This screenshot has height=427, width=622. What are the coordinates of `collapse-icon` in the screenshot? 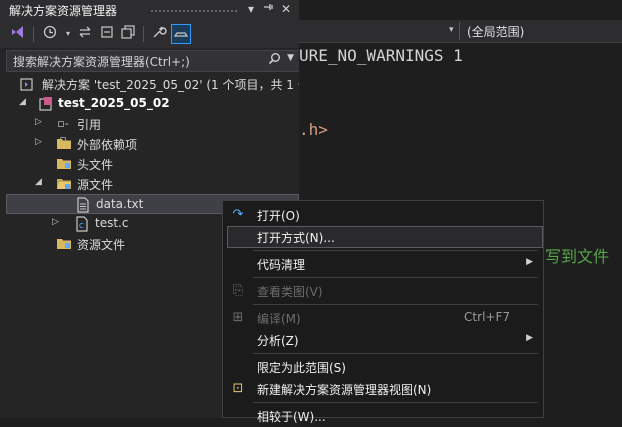 It's located at (128, 34).